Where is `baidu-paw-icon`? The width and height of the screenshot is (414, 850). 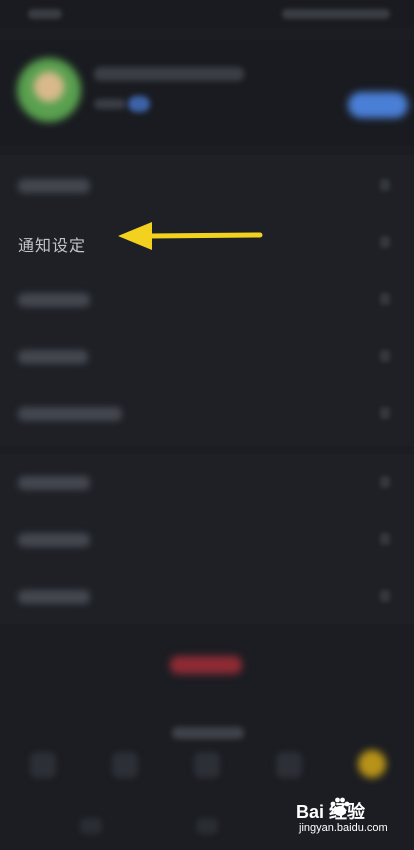
baidu-paw-icon is located at coordinates (340, 806).